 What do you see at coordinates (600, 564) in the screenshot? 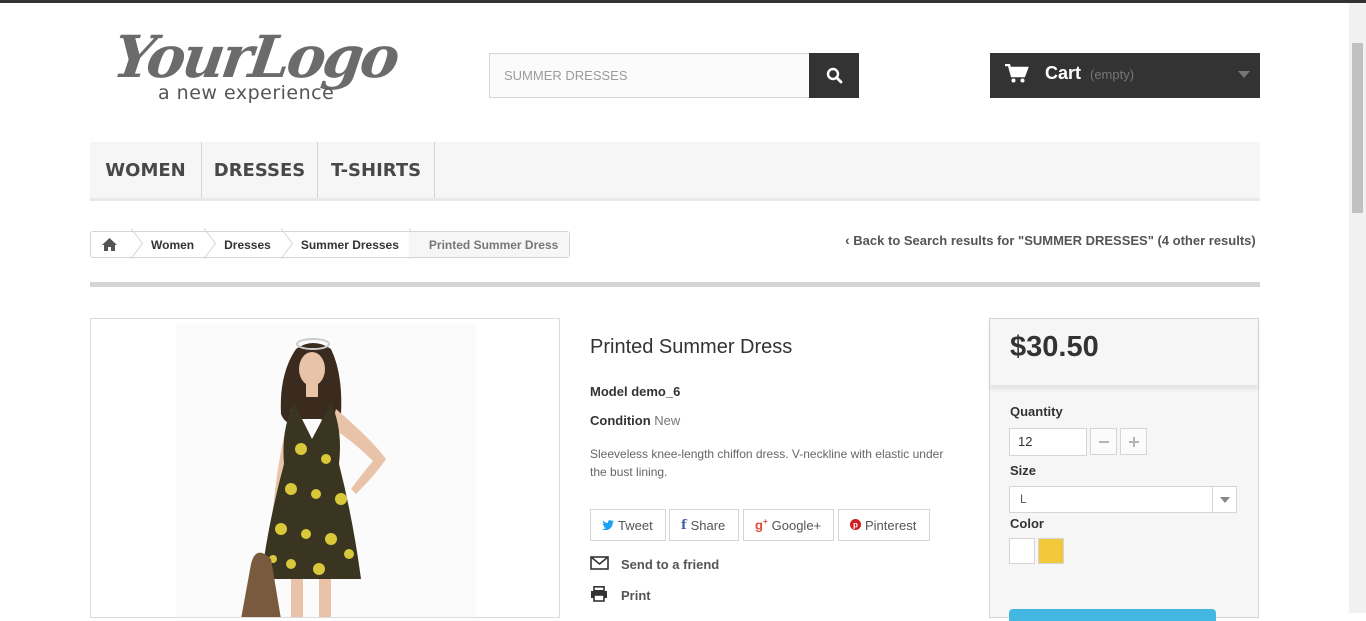
I see `envelope-icon` at bounding box center [600, 564].